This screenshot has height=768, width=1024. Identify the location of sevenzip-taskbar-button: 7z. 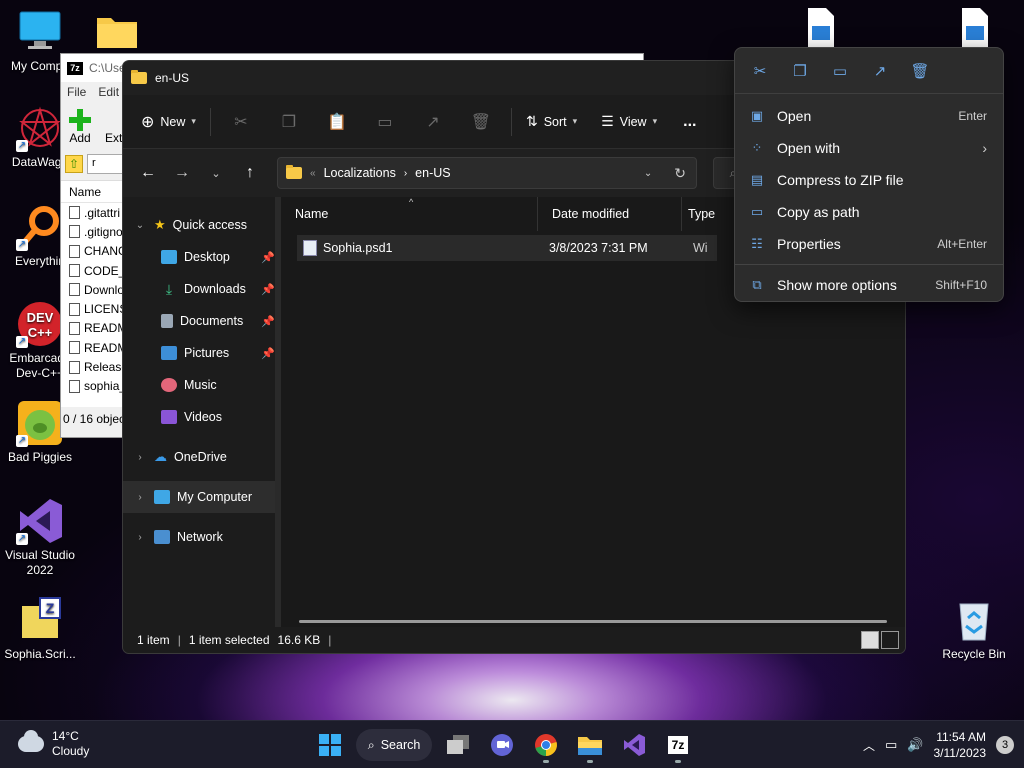
(678, 745).